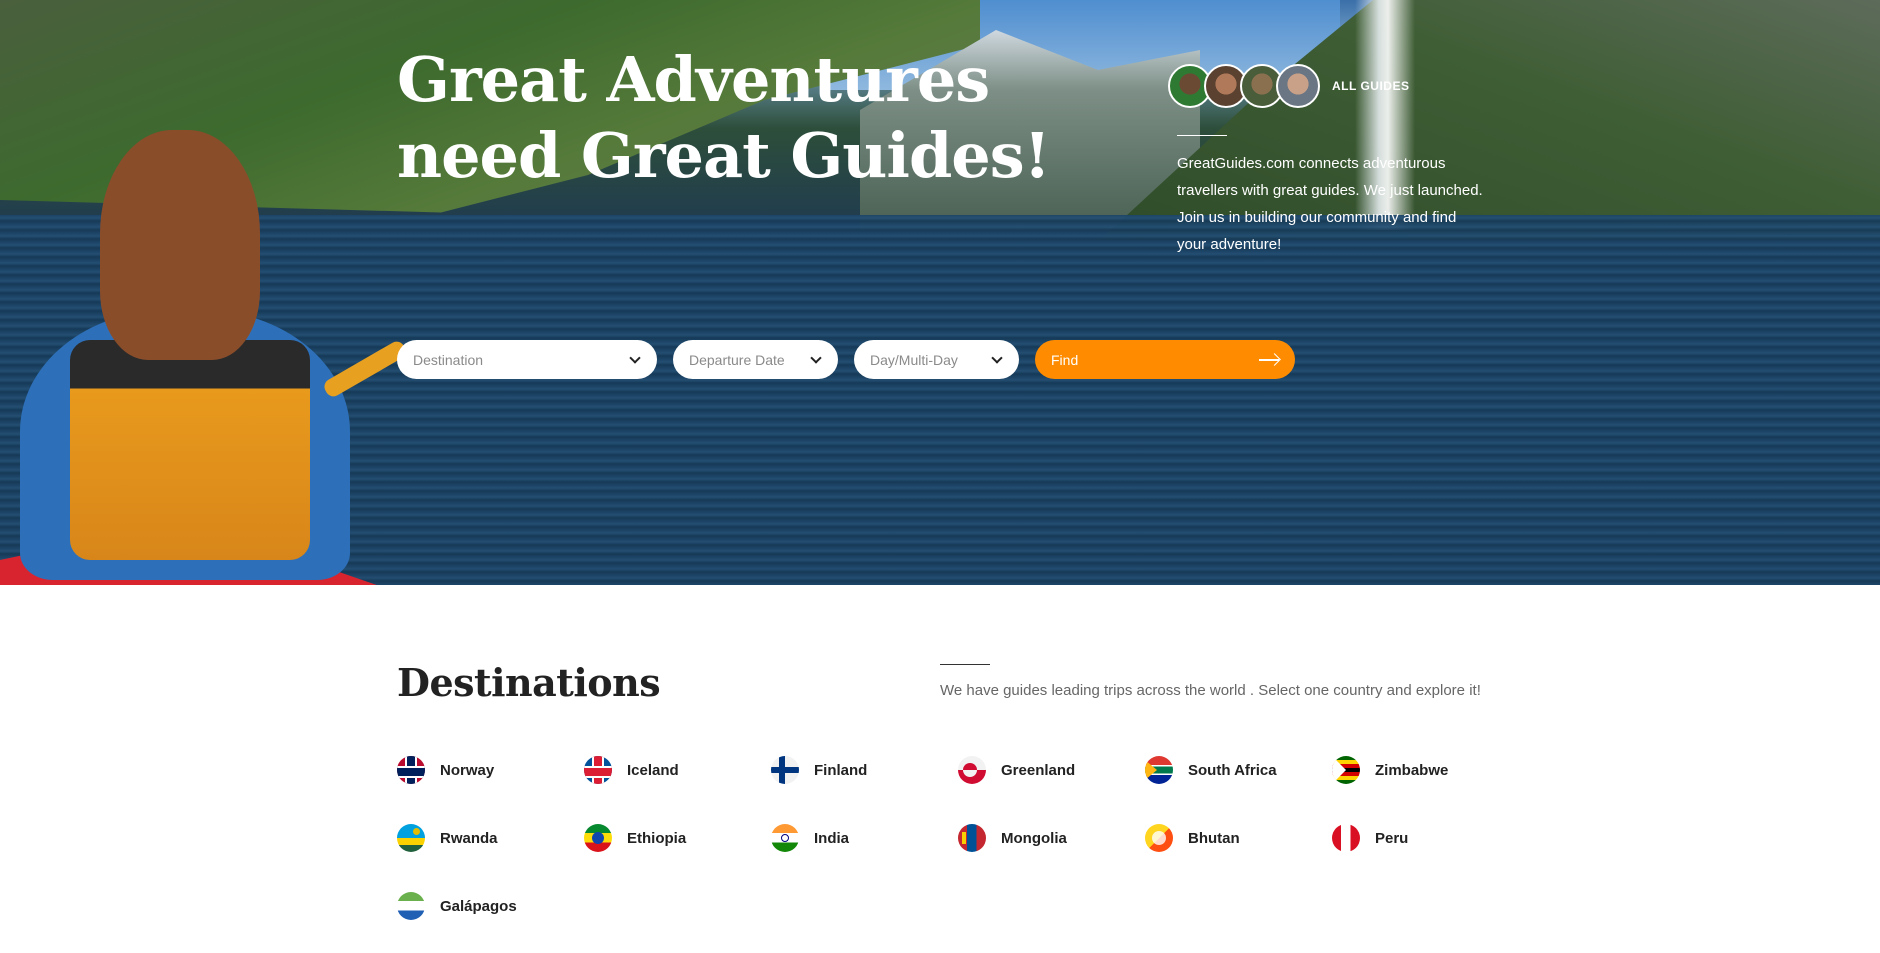 This screenshot has height=953, width=1880. I want to click on country-norway: Norway, so click(490, 770).